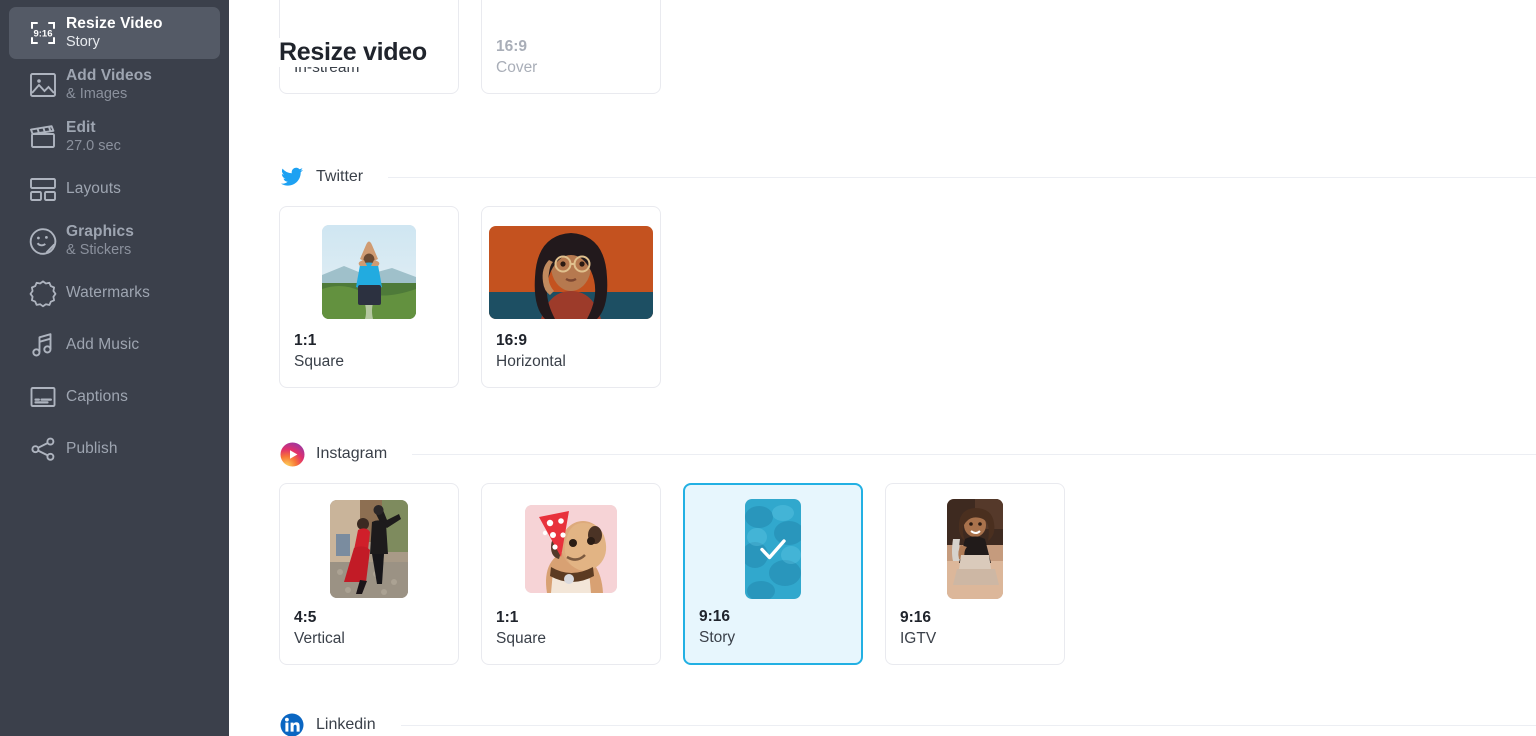 This screenshot has height=736, width=1536. Describe the element at coordinates (100, 232) in the screenshot. I see `sidebar-item-label: Graphics` at that location.